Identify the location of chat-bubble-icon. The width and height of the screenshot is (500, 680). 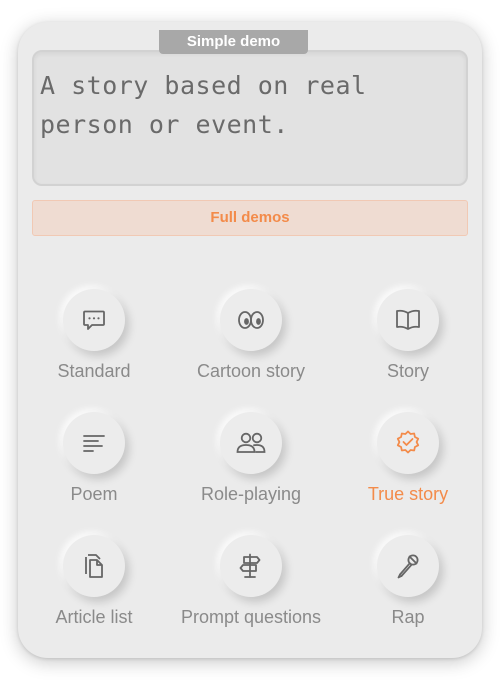
(94, 320).